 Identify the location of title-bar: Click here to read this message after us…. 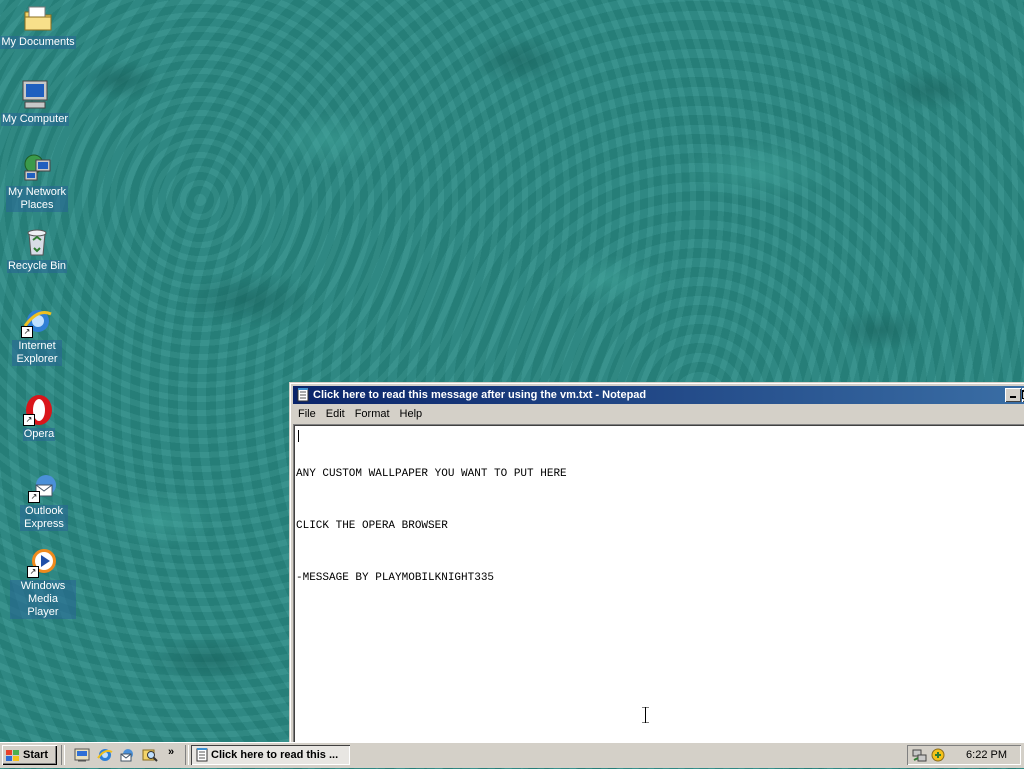
(658, 395).